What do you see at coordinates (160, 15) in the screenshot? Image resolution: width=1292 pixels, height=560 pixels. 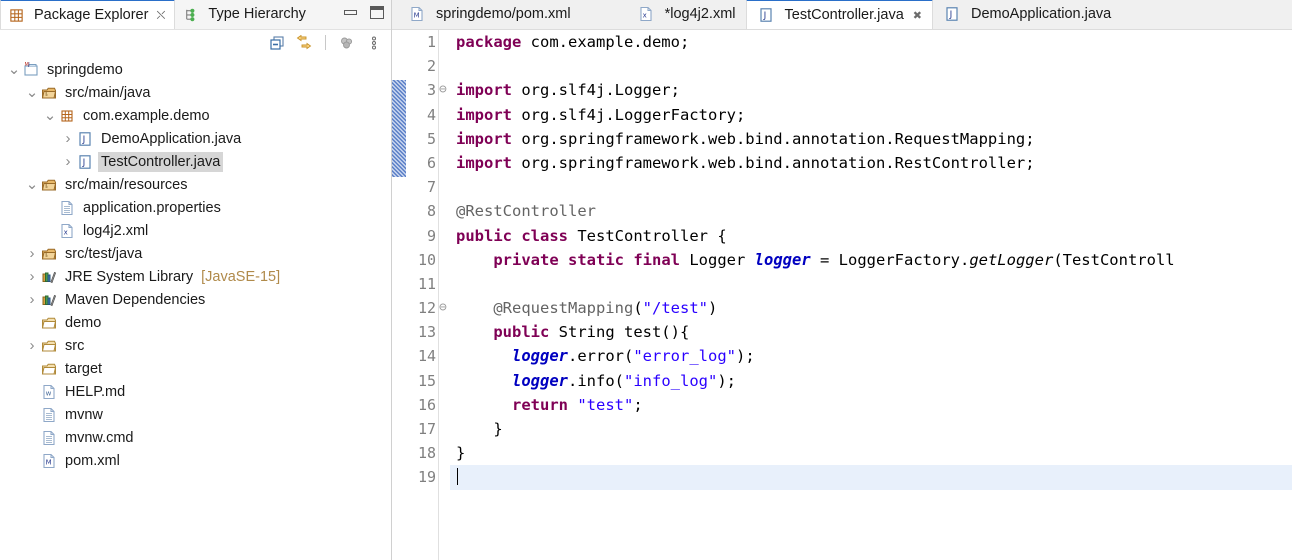 I see `close-icon: ⛌` at bounding box center [160, 15].